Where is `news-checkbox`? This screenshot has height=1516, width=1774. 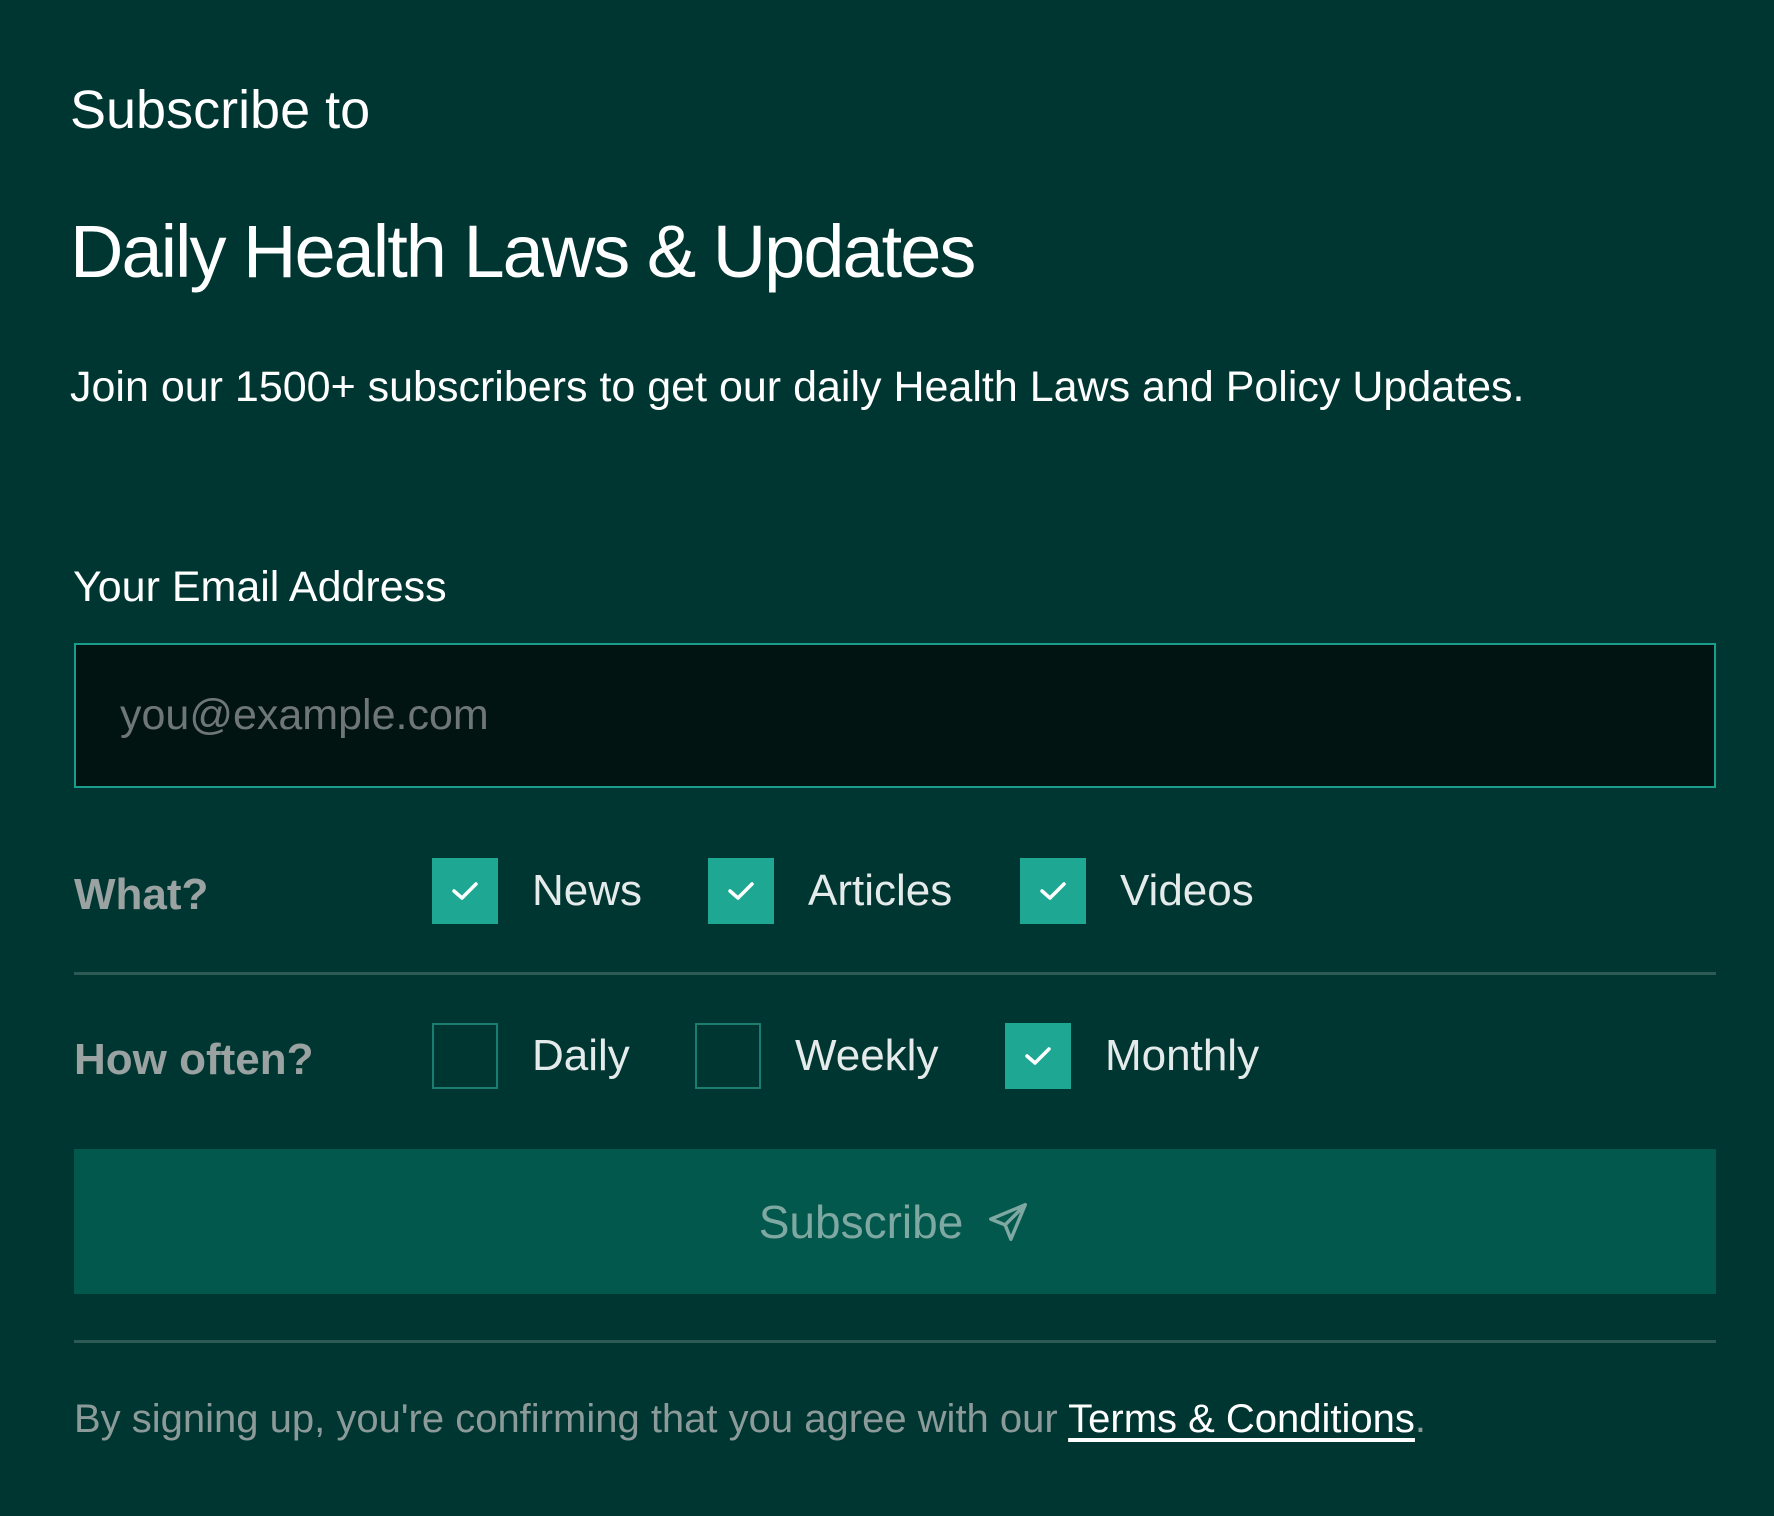
news-checkbox is located at coordinates (465, 891).